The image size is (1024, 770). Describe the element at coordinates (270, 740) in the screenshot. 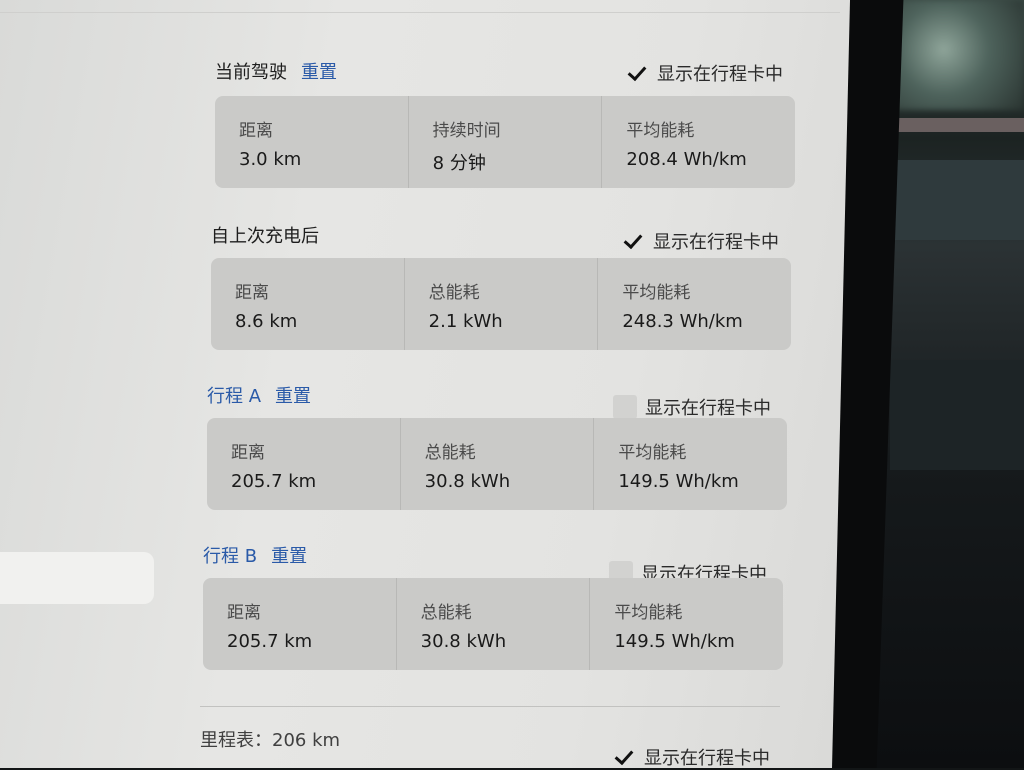

I see `odometer-reading: 里程表：206 km` at that location.